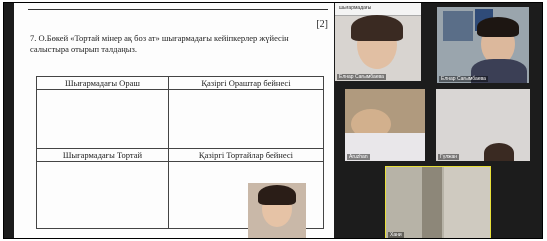  What do you see at coordinates (449, 157) in the screenshot?
I see `participant-name: Гүлжан` at bounding box center [449, 157].